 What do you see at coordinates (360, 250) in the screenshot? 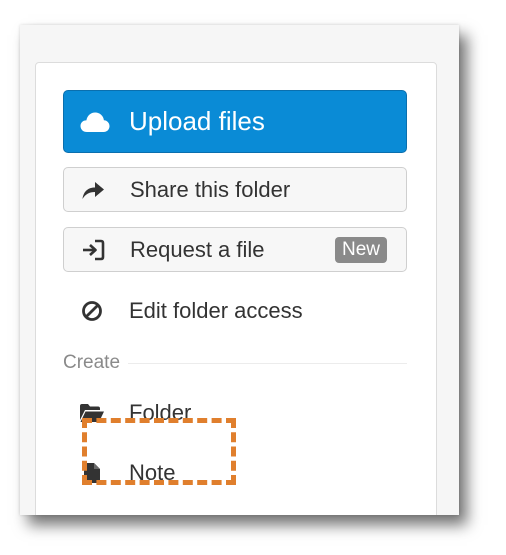
I see `new-badge: New` at bounding box center [360, 250].